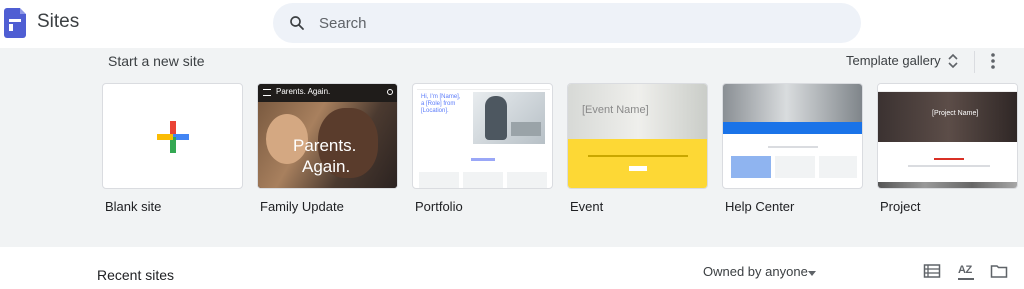 Image resolution: width=1024 pixels, height=289 pixels. What do you see at coordinates (893, 60) in the screenshot?
I see `template-gallery-button: Template gallery` at bounding box center [893, 60].